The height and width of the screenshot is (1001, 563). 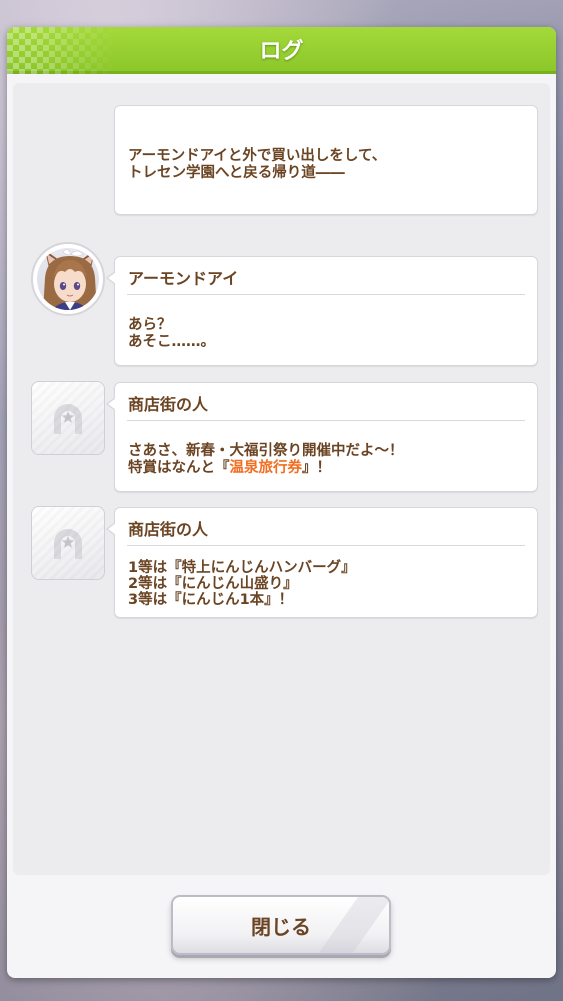 I want to click on highlighted-text: 温泉旅行券, so click(x=266, y=468).